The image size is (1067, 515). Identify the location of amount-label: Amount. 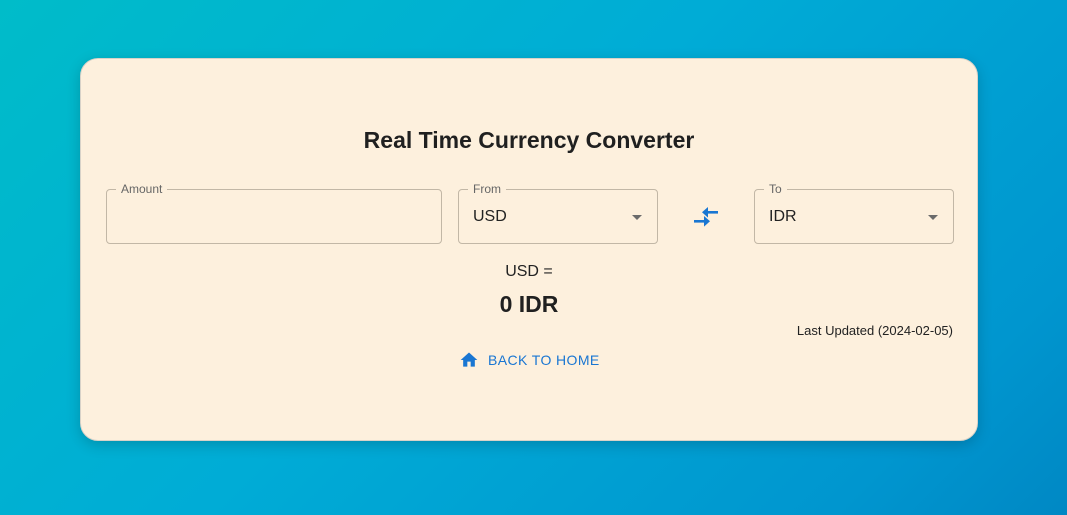
(142, 189).